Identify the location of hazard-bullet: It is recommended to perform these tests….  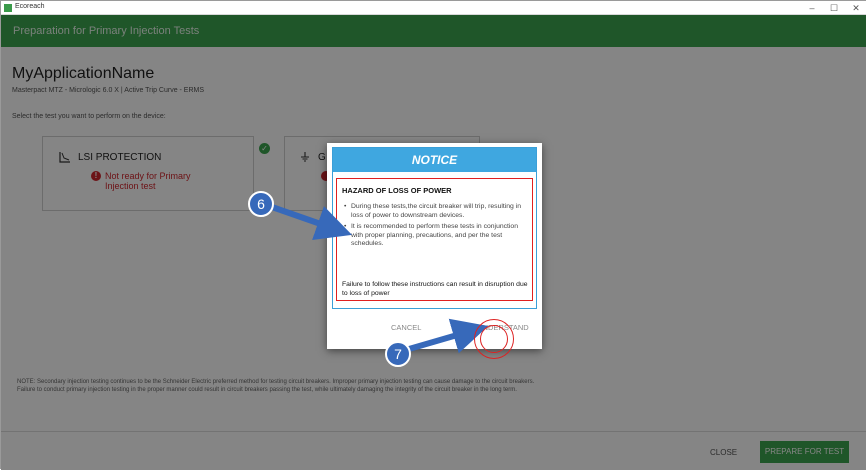
(436, 236).